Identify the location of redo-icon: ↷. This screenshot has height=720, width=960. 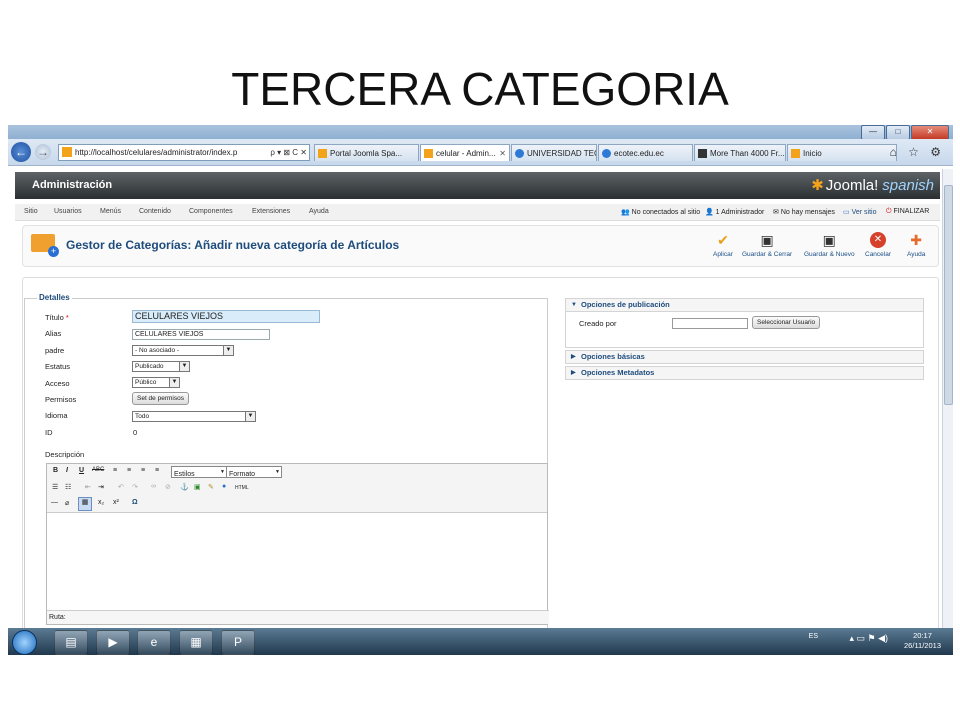
(135, 487).